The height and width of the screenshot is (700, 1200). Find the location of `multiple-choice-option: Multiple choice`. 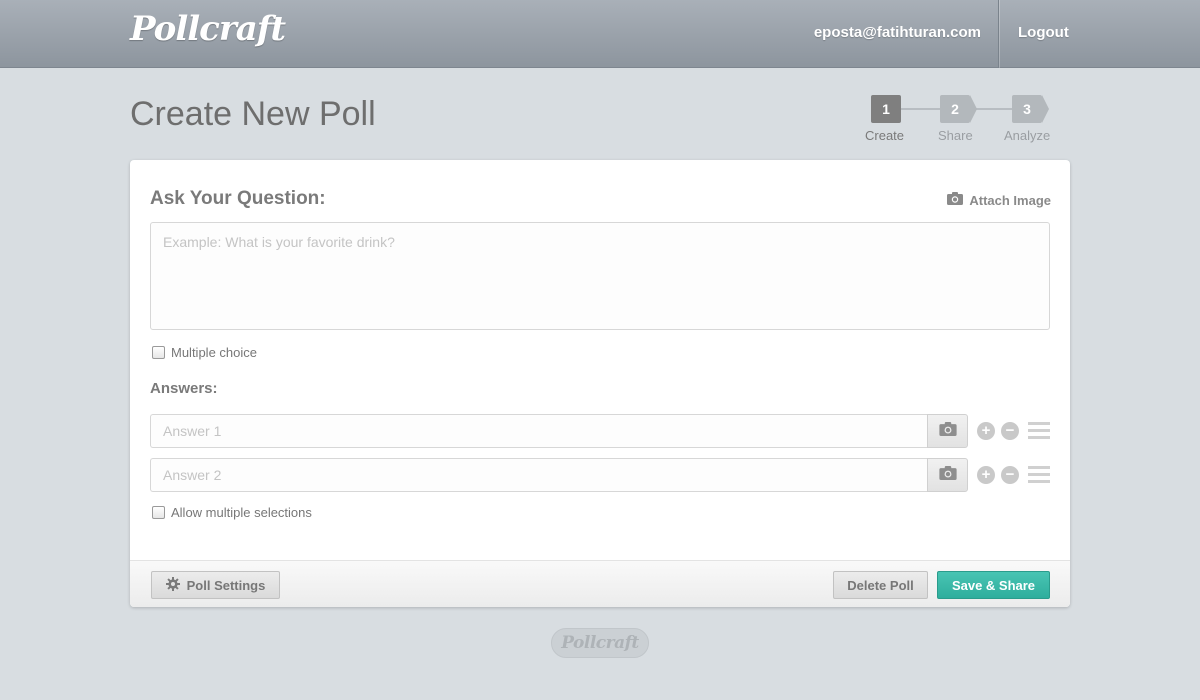

multiple-choice-option: Multiple choice is located at coordinates (204, 352).